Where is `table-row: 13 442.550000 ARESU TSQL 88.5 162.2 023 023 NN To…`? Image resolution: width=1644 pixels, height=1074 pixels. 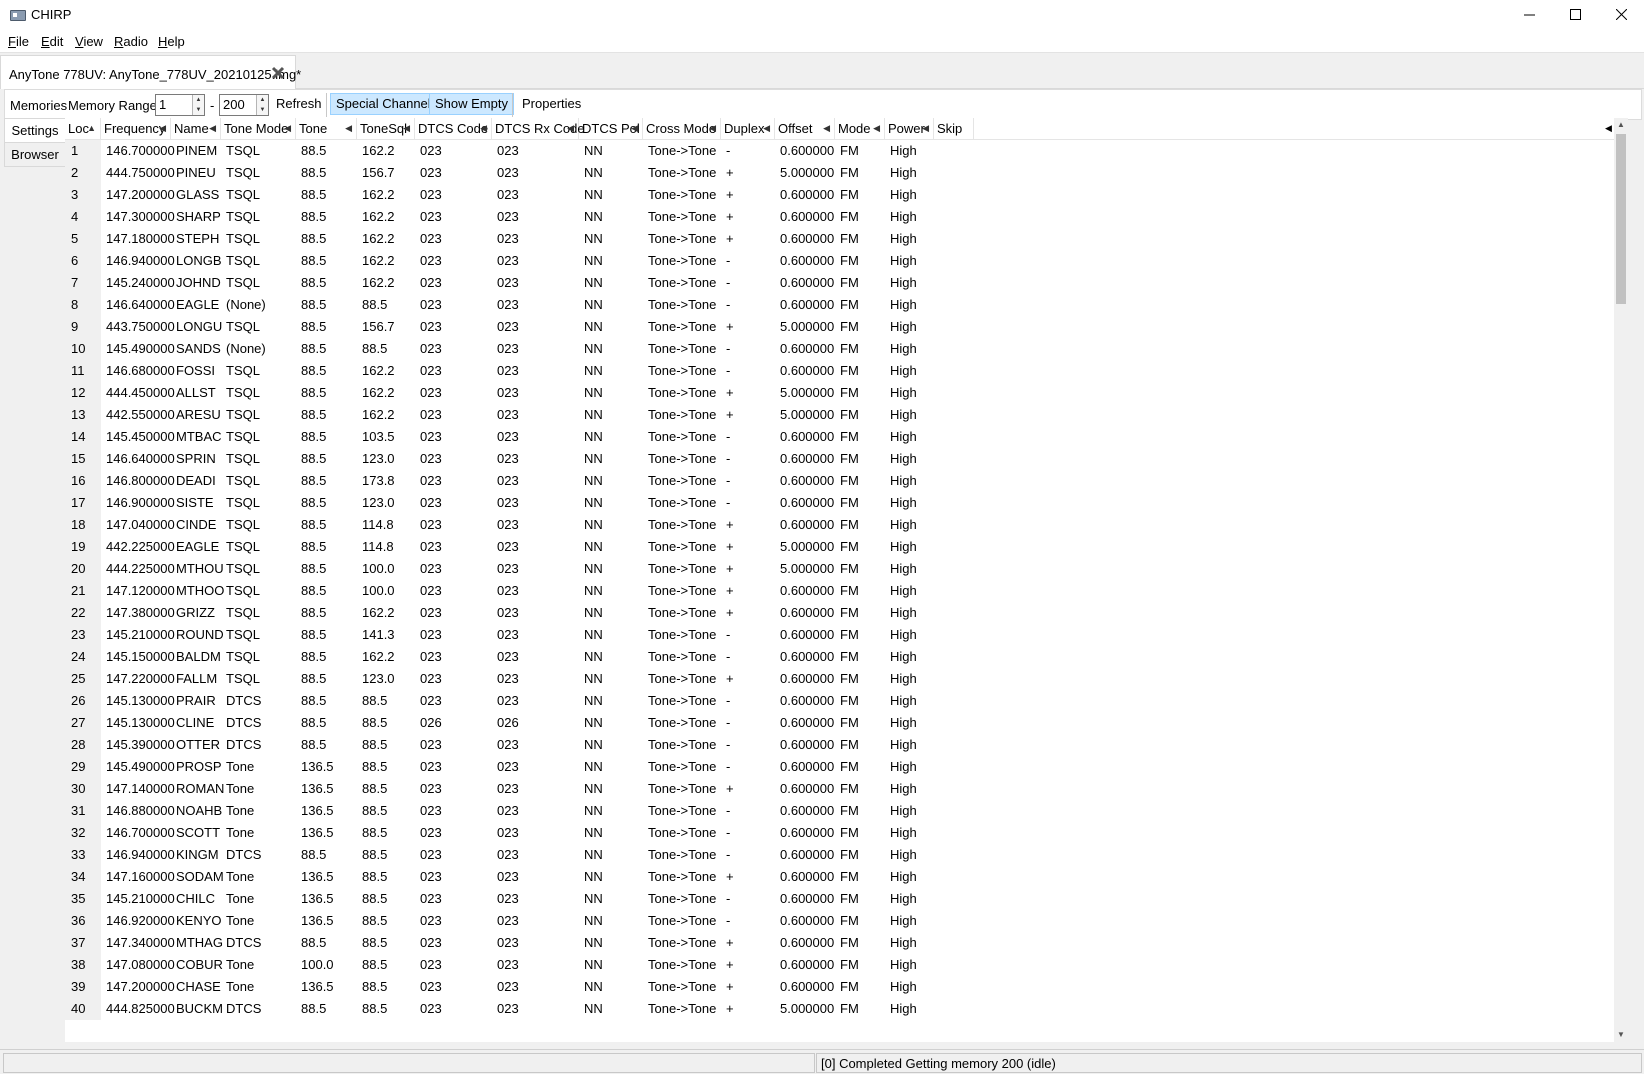 table-row: 13 442.550000 ARESU TSQL 88.5 162.2 023 023 NN To… is located at coordinates (839, 415).